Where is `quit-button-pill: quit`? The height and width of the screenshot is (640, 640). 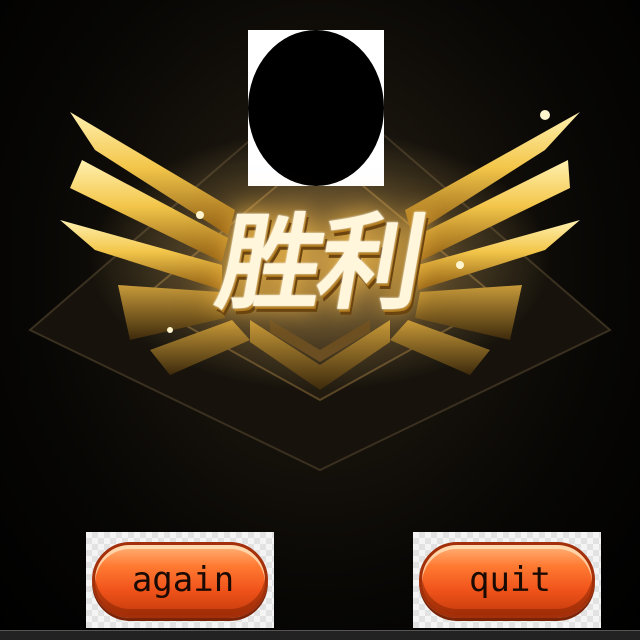
quit-button-pill: quit is located at coordinates (507, 580).